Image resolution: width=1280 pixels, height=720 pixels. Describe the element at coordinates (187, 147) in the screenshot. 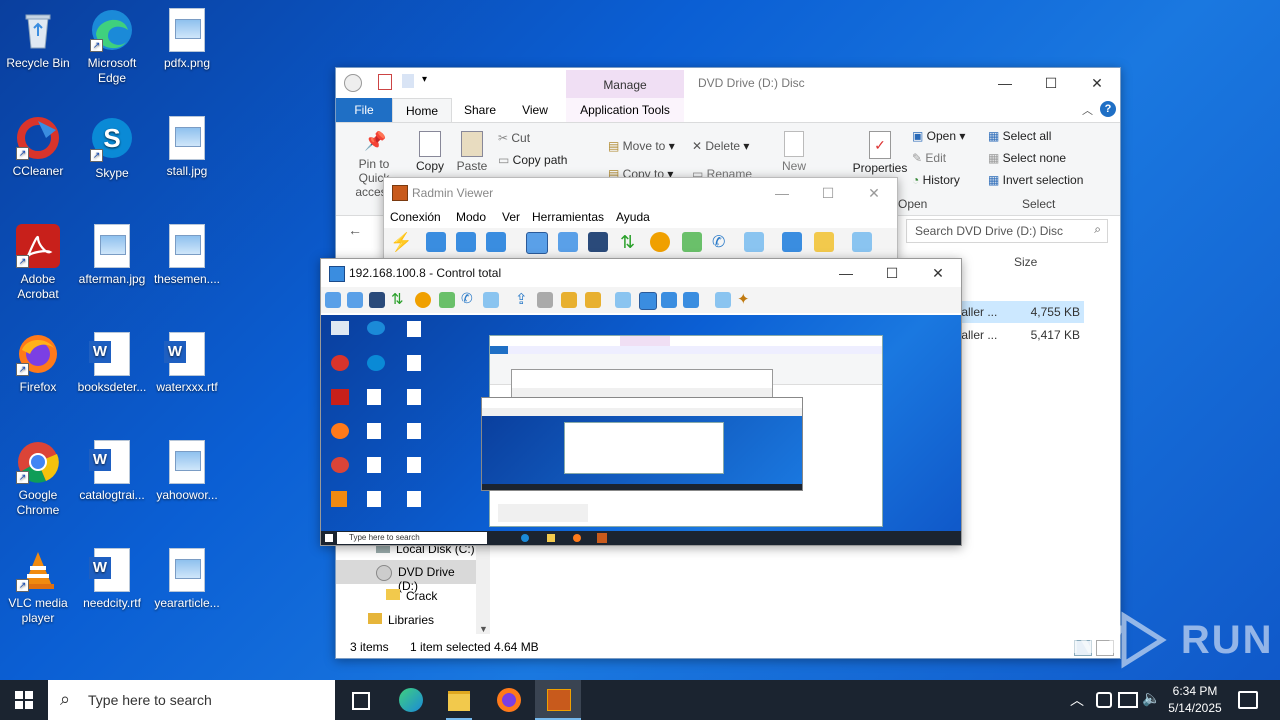

I see `desktop-icon-stall: stall.jpg` at that location.